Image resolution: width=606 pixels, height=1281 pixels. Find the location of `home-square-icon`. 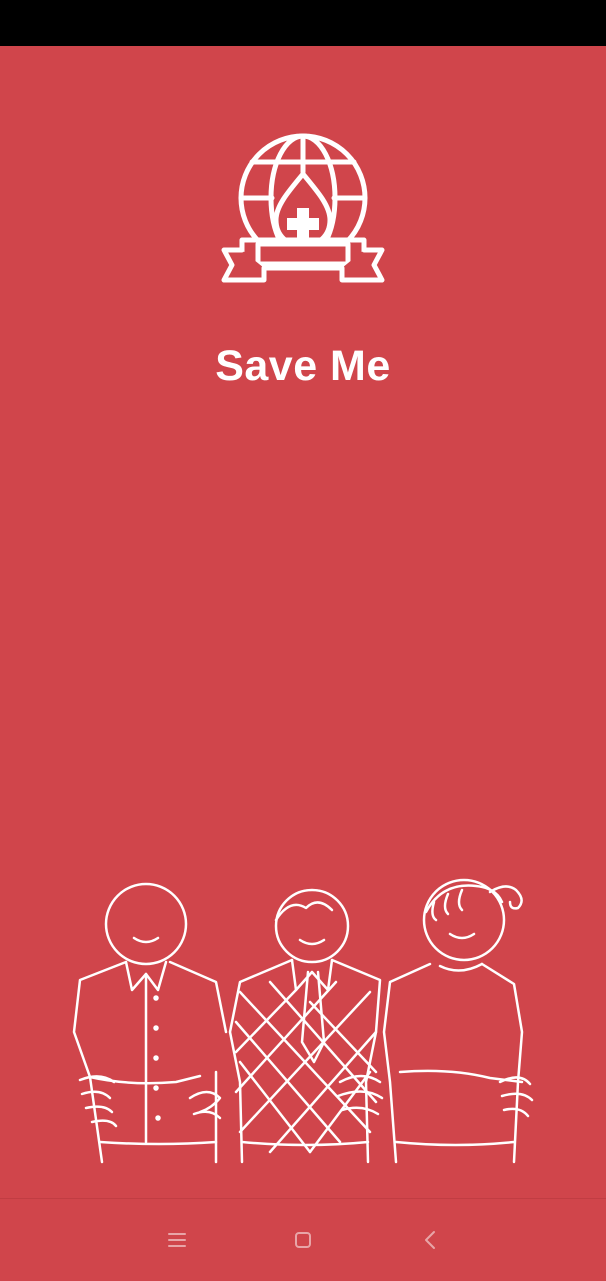

home-square-icon is located at coordinates (303, 1240).